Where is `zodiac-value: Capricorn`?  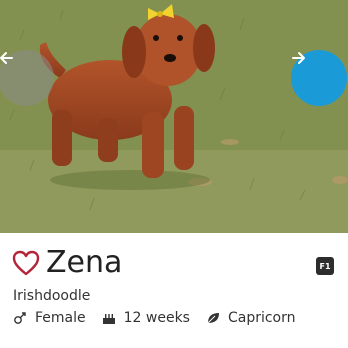 zodiac-value: Capricorn is located at coordinates (261, 318).